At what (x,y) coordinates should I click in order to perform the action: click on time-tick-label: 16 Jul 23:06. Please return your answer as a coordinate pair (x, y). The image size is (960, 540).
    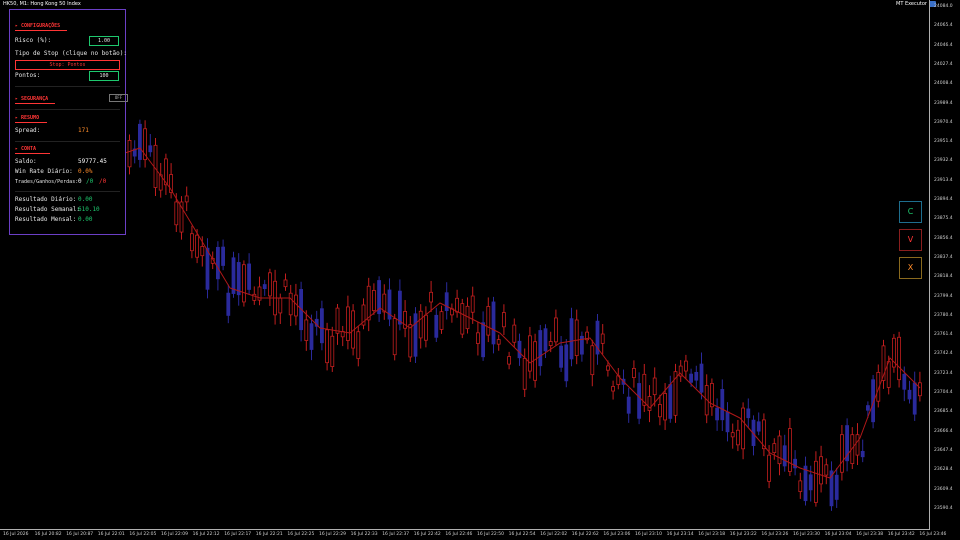
    Looking at the image, I should click on (617, 534).